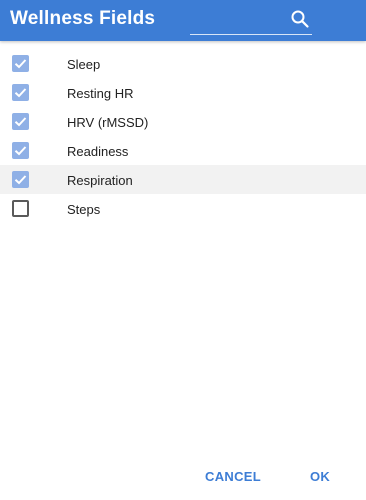 This screenshot has height=500, width=366. I want to click on cancel-button: CANCEL, so click(233, 477).